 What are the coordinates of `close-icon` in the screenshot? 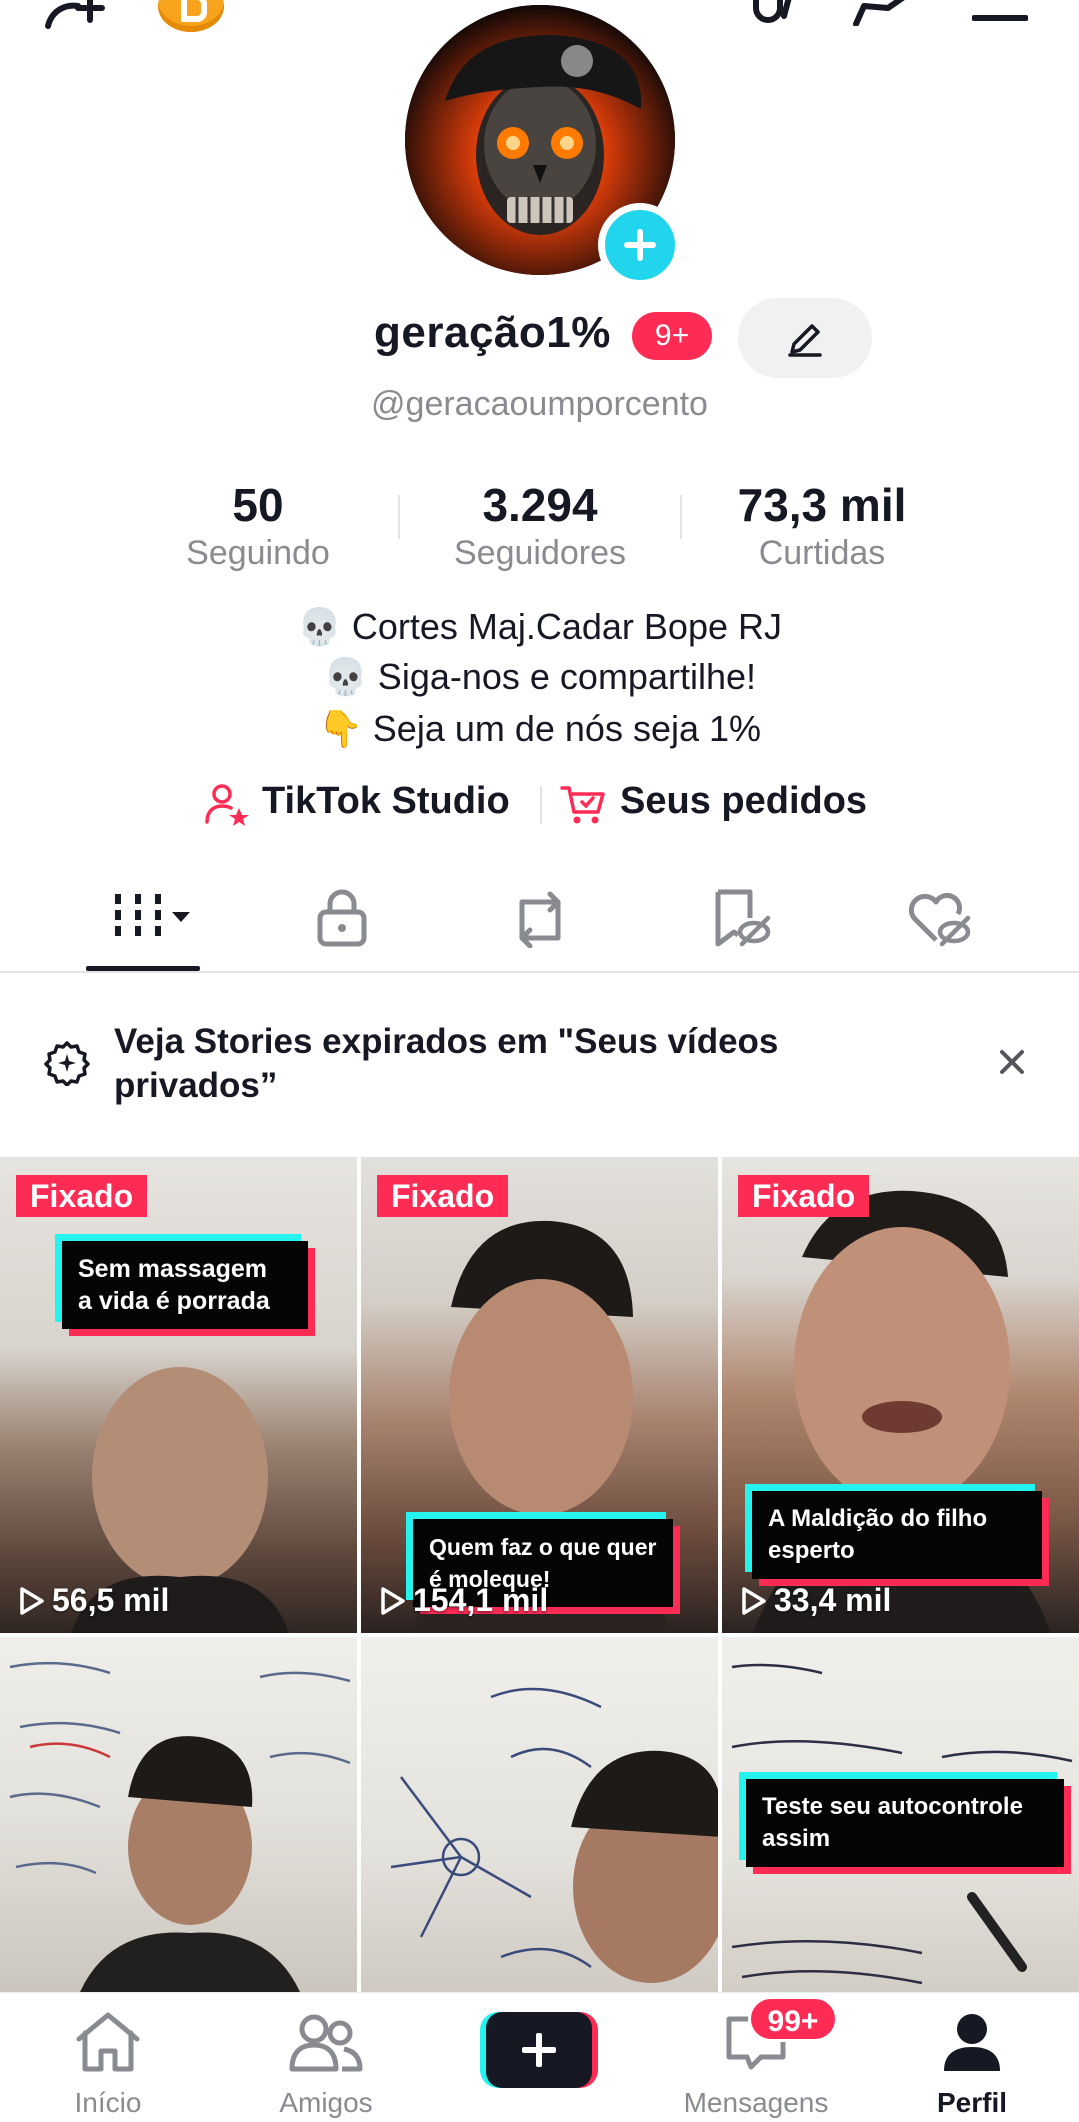 It's located at (1012, 1062).